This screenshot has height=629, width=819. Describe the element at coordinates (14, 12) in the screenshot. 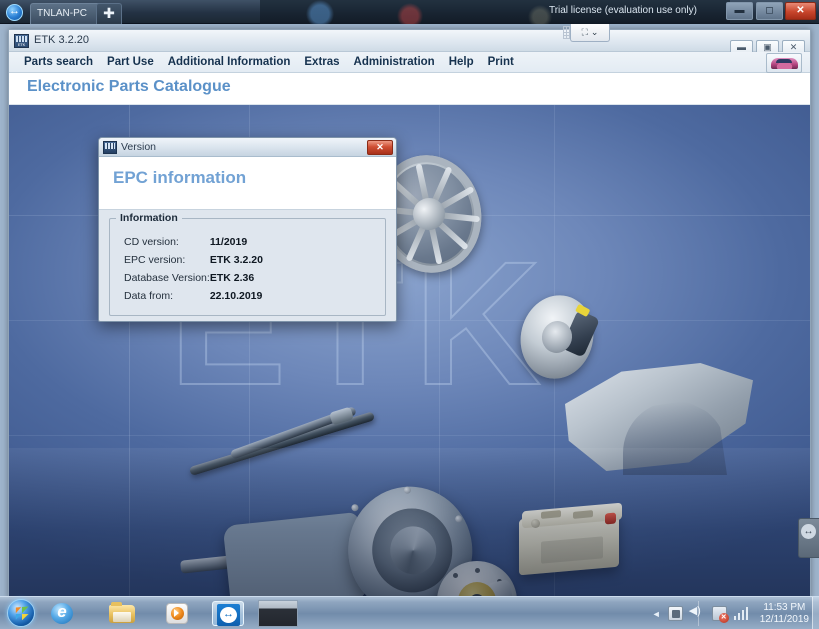

I see `teamviewer-arrows-icon` at that location.